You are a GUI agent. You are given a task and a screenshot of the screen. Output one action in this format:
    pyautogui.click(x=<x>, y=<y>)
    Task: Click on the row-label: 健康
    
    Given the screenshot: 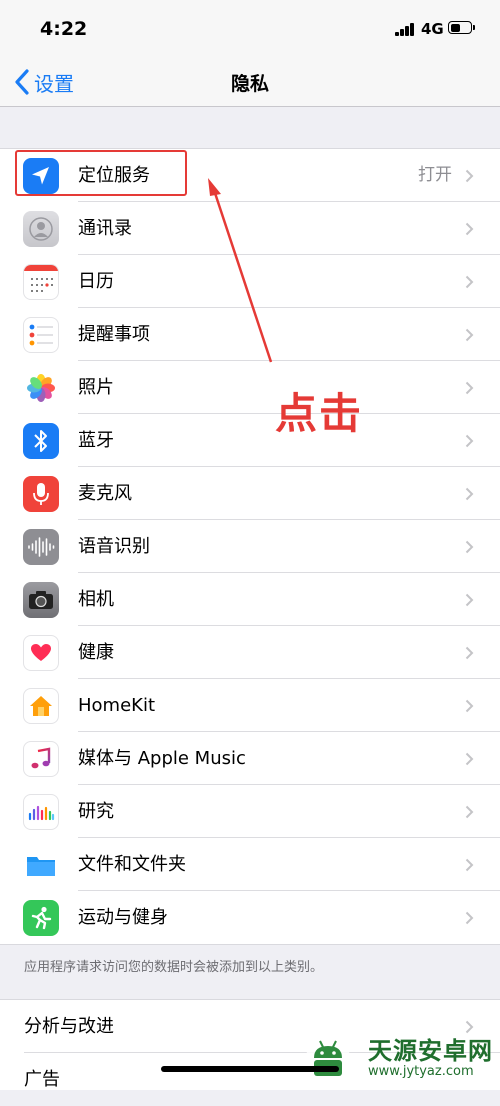 What is the action you would take?
    pyautogui.click(x=96, y=652)
    